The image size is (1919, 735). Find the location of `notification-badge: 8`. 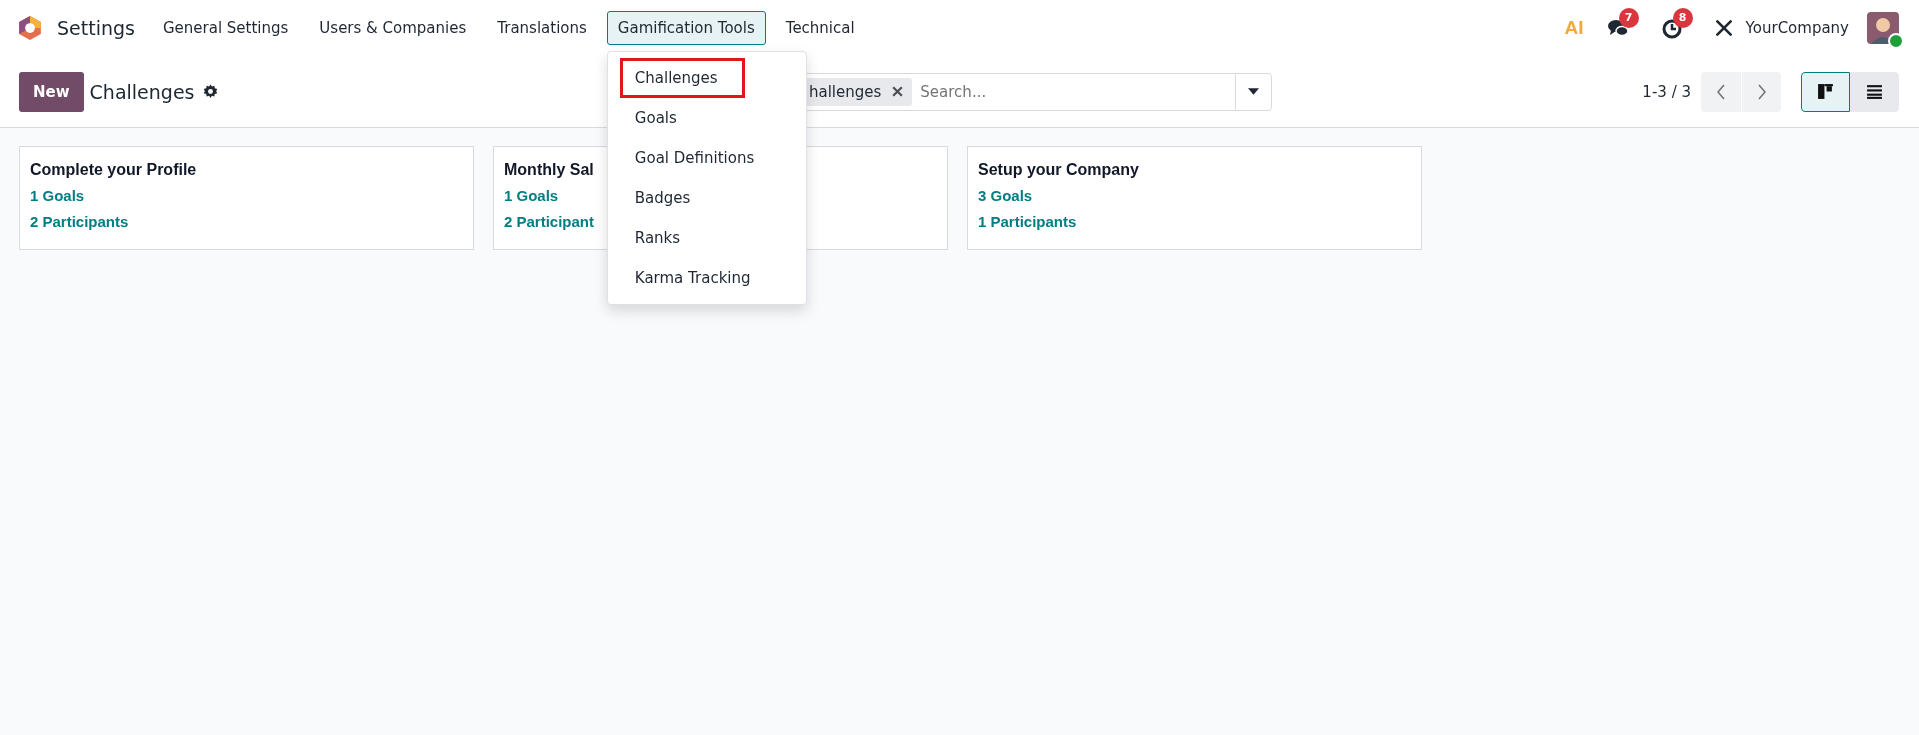

notification-badge: 8 is located at coordinates (1682, 18).